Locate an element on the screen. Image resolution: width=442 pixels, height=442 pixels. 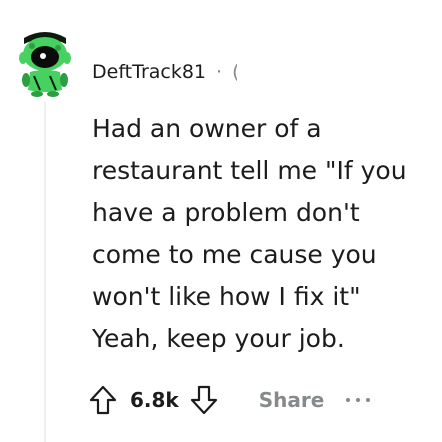
author-username: DeftTrack81 is located at coordinates (149, 72).